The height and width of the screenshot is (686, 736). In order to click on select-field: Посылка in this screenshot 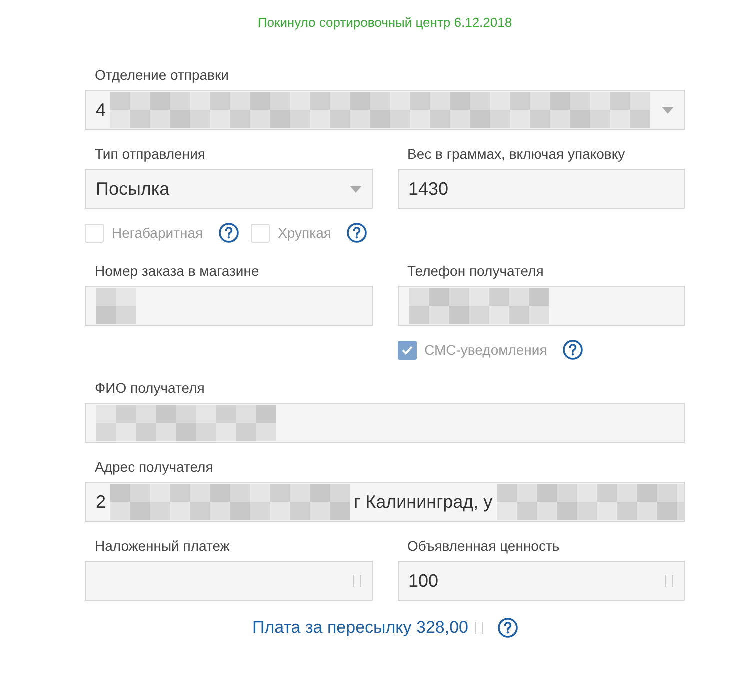, I will do `click(228, 189)`.